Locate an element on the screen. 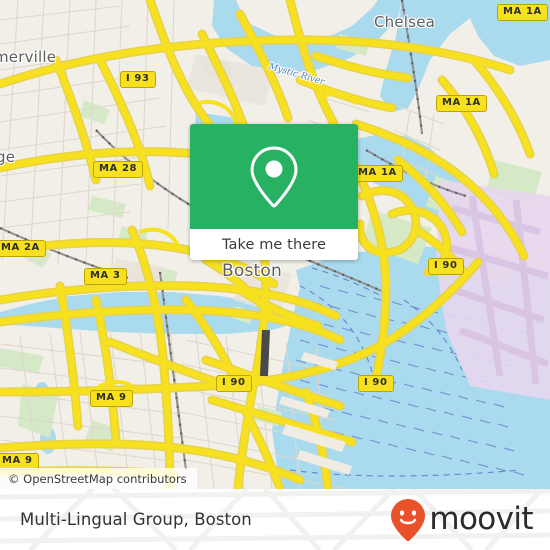 Image resolution: width=550 pixels, height=550 pixels. map-attribution: © OpenStreetMap contributors is located at coordinates (98, 478).